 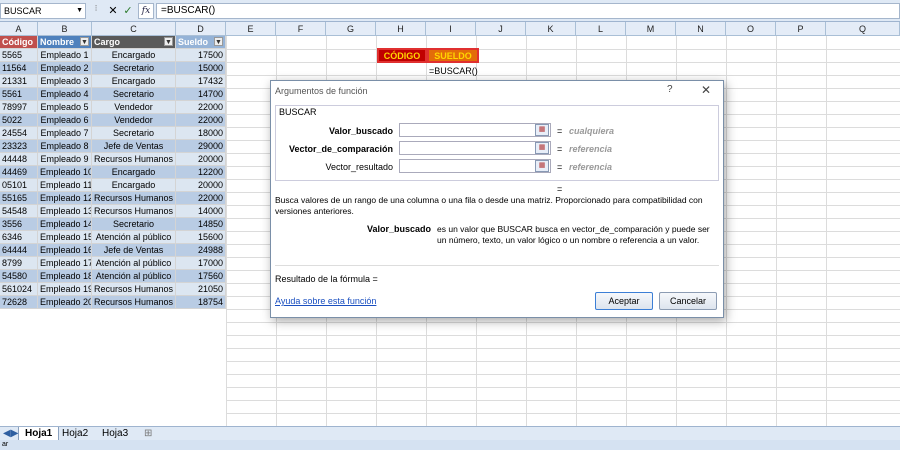 What do you see at coordinates (19, 68) in the screenshot?
I see `table-cell: 11564` at bounding box center [19, 68].